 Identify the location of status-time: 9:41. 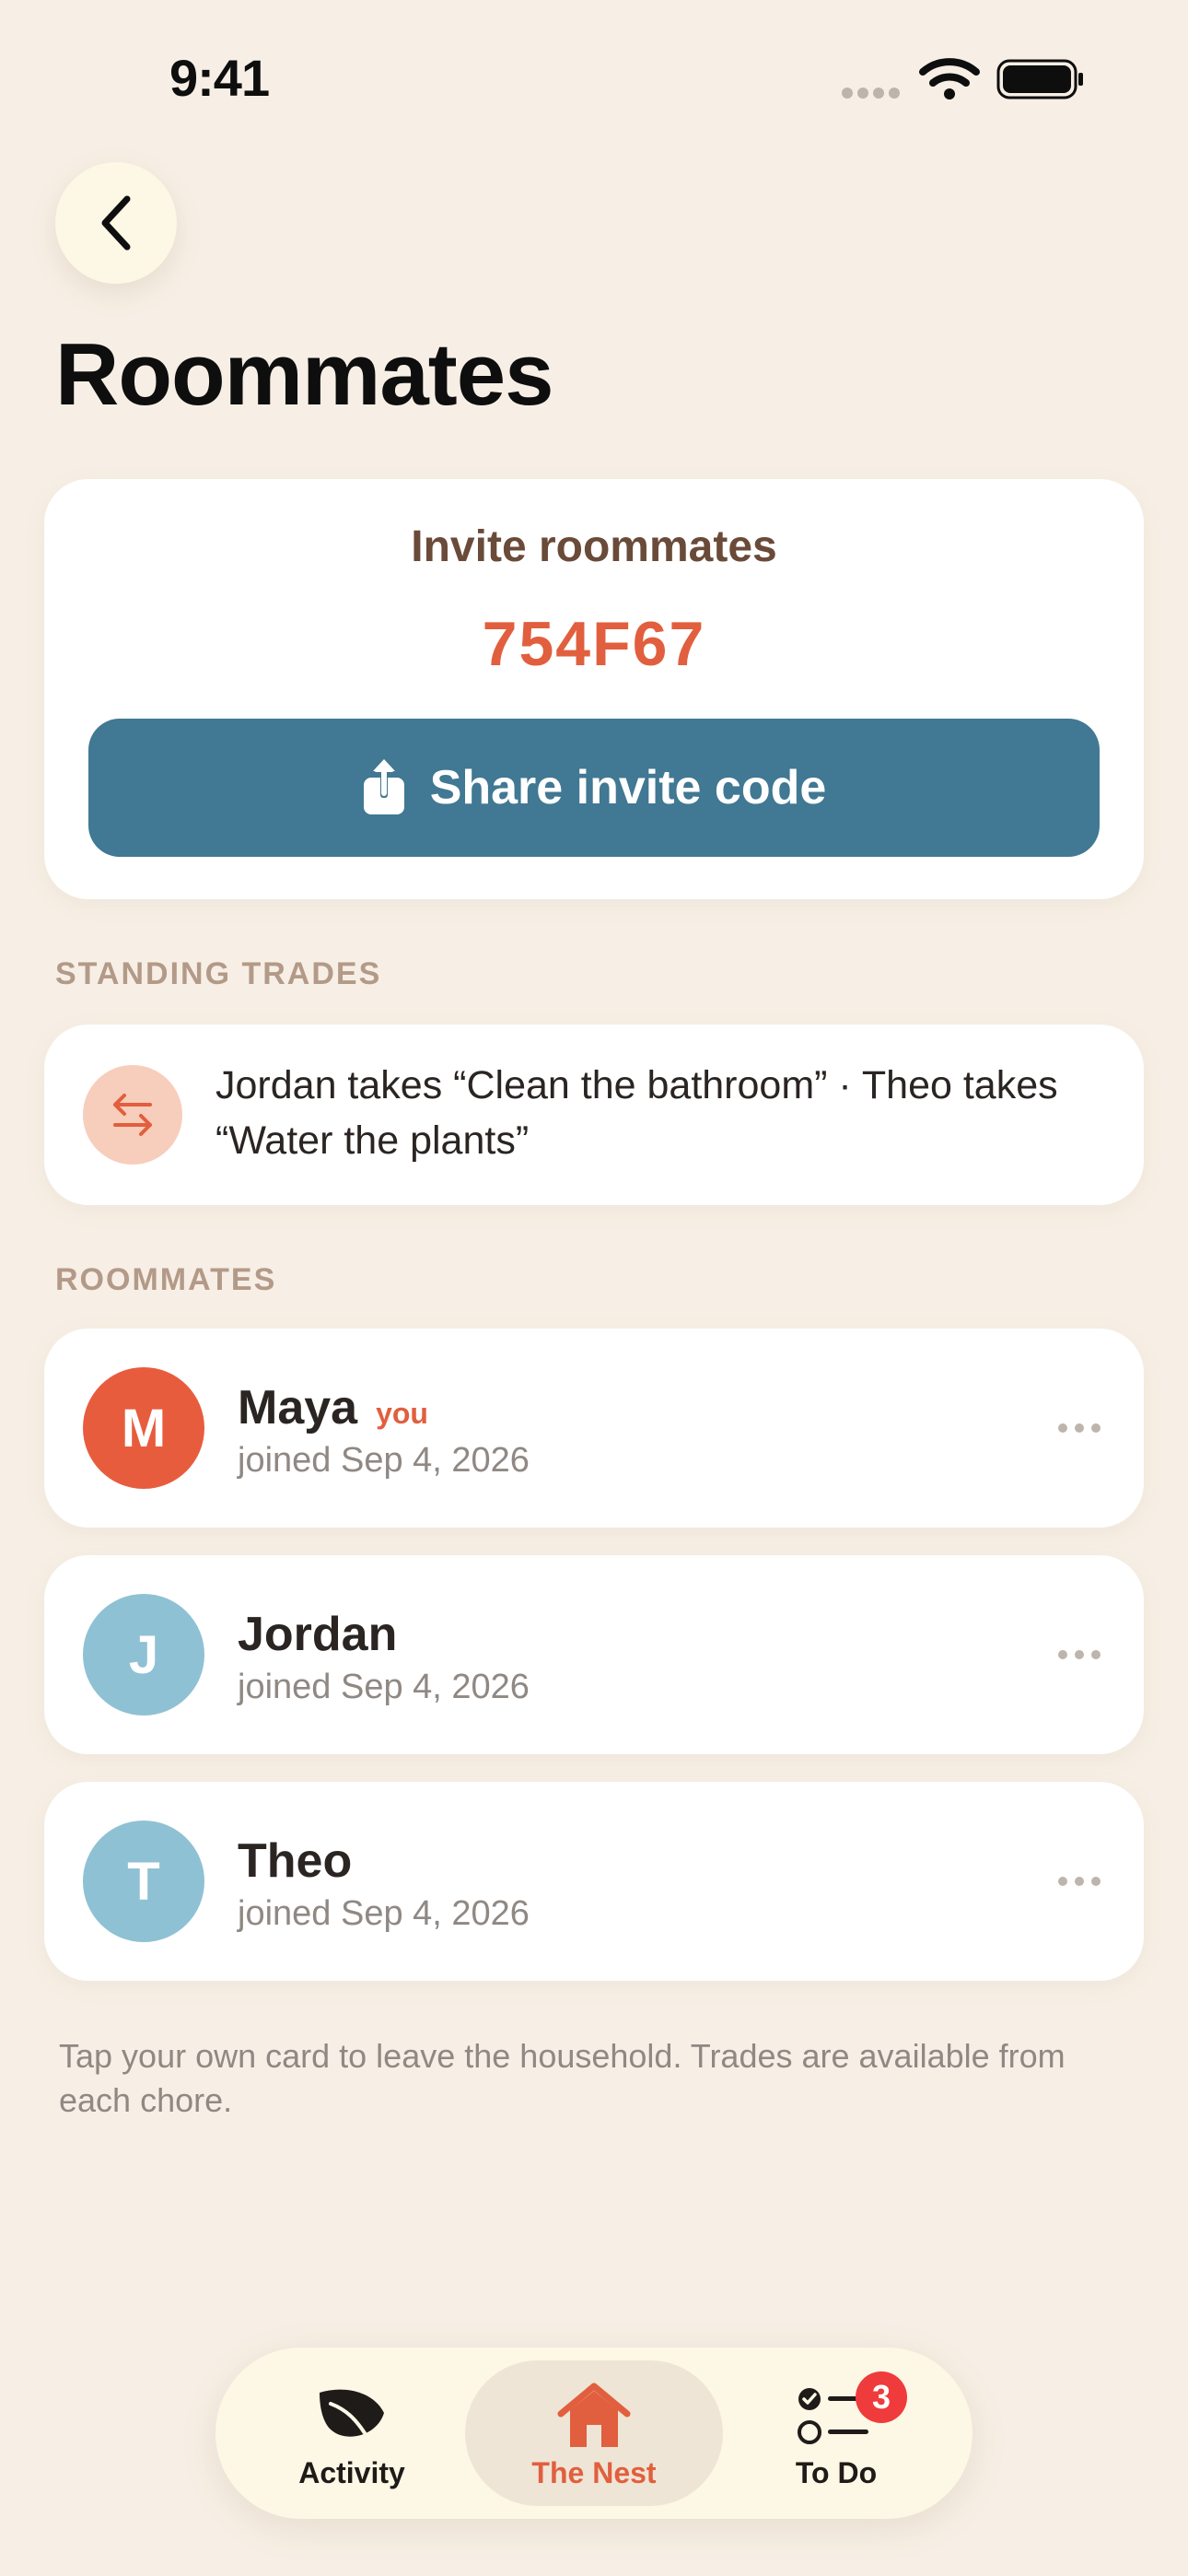
(219, 78).